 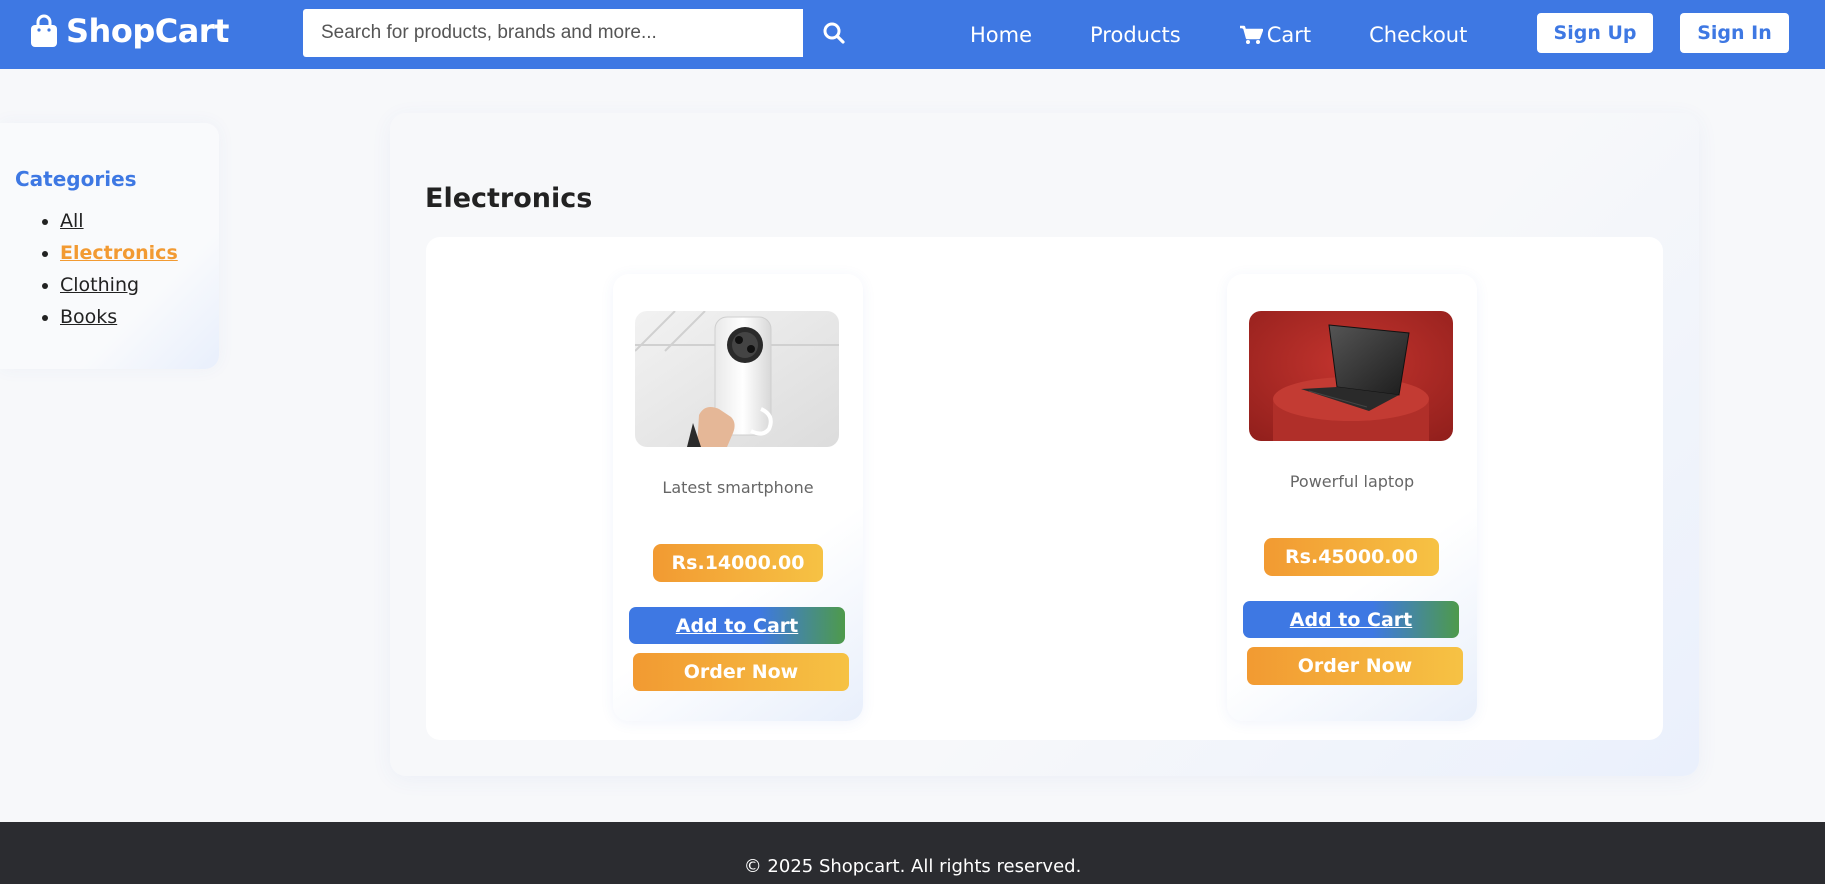 I want to click on cart-icon, so click(x=1251, y=34).